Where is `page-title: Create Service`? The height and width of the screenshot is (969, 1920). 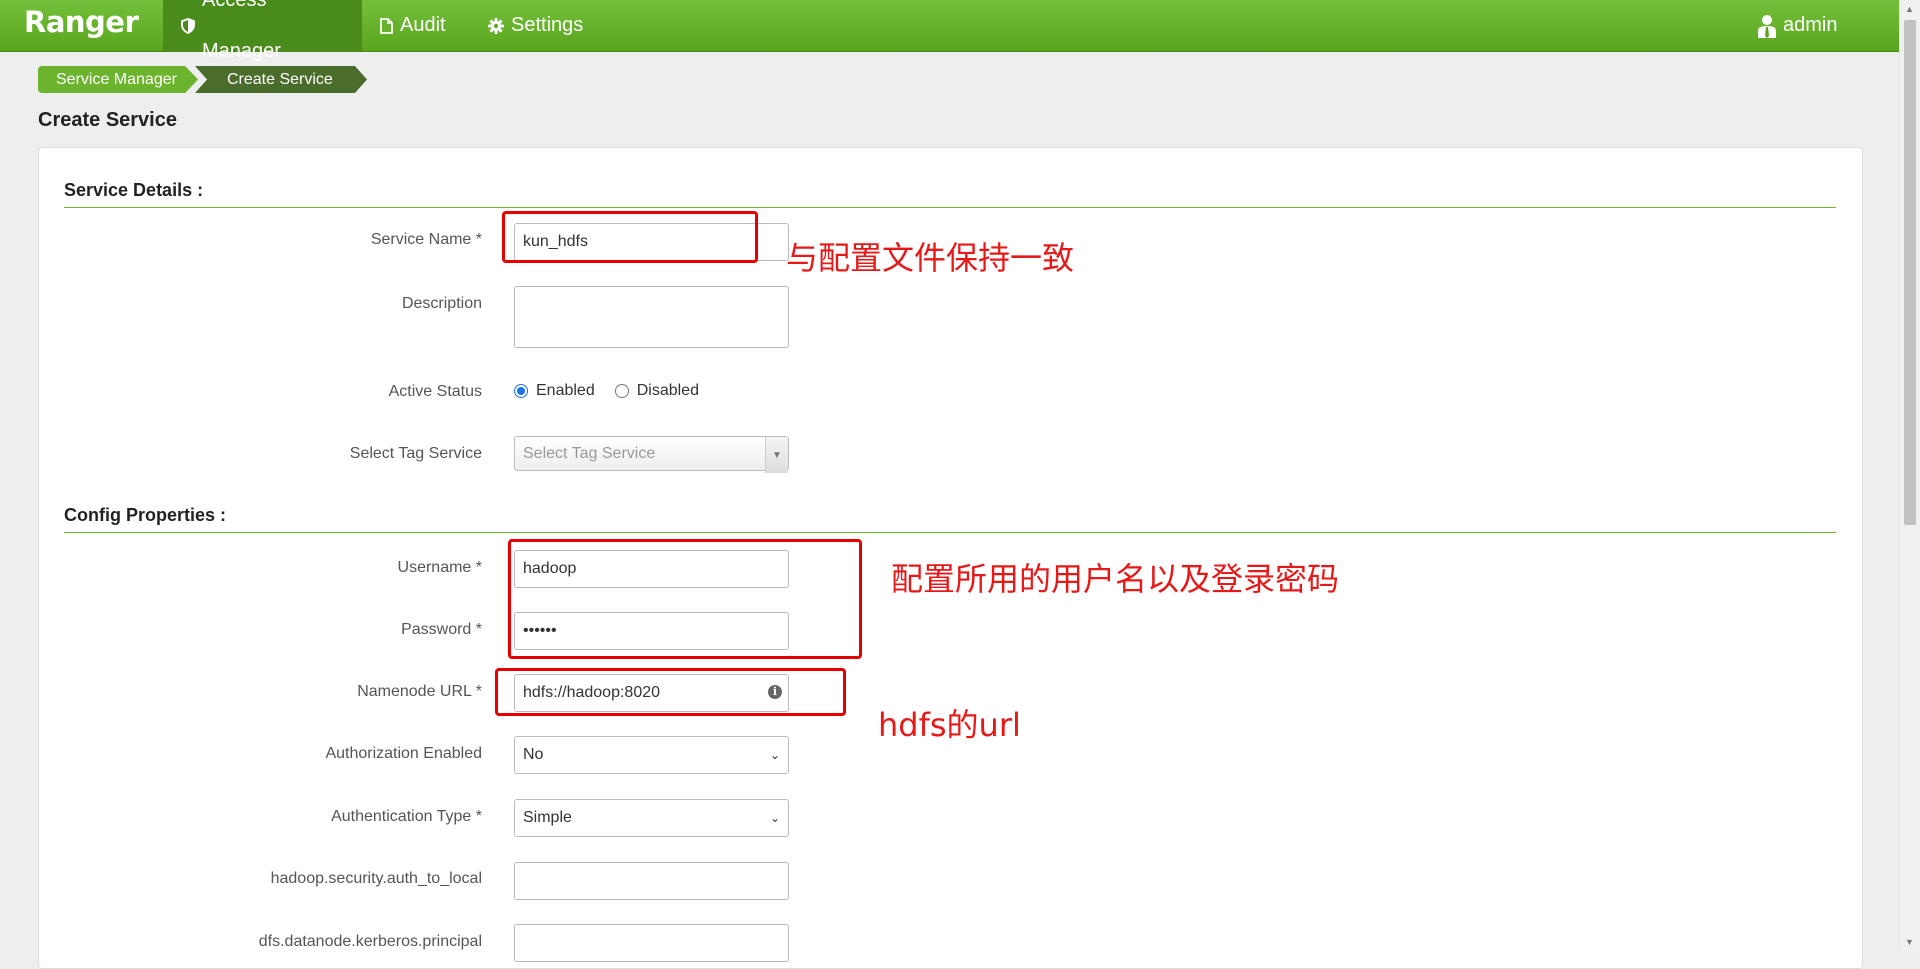 page-title: Create Service is located at coordinates (107, 120).